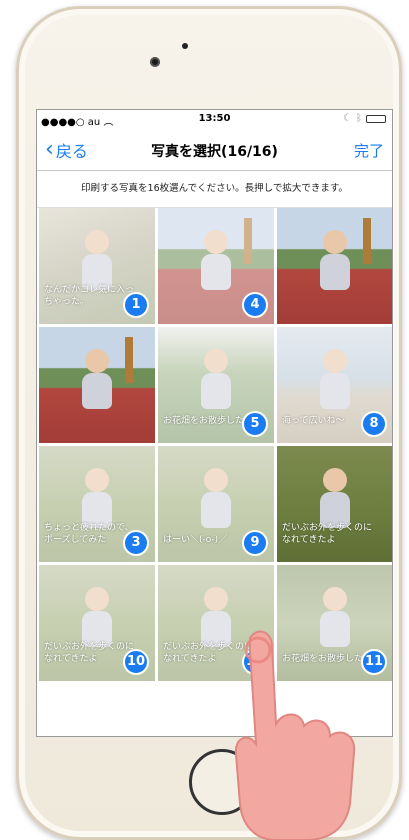 This screenshot has height=840, width=409. What do you see at coordinates (136, 305) in the screenshot?
I see `selection-number-badge: 1` at bounding box center [136, 305].